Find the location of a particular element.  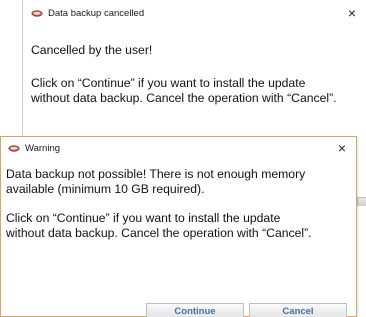

continue-button: Continue is located at coordinates (195, 310).